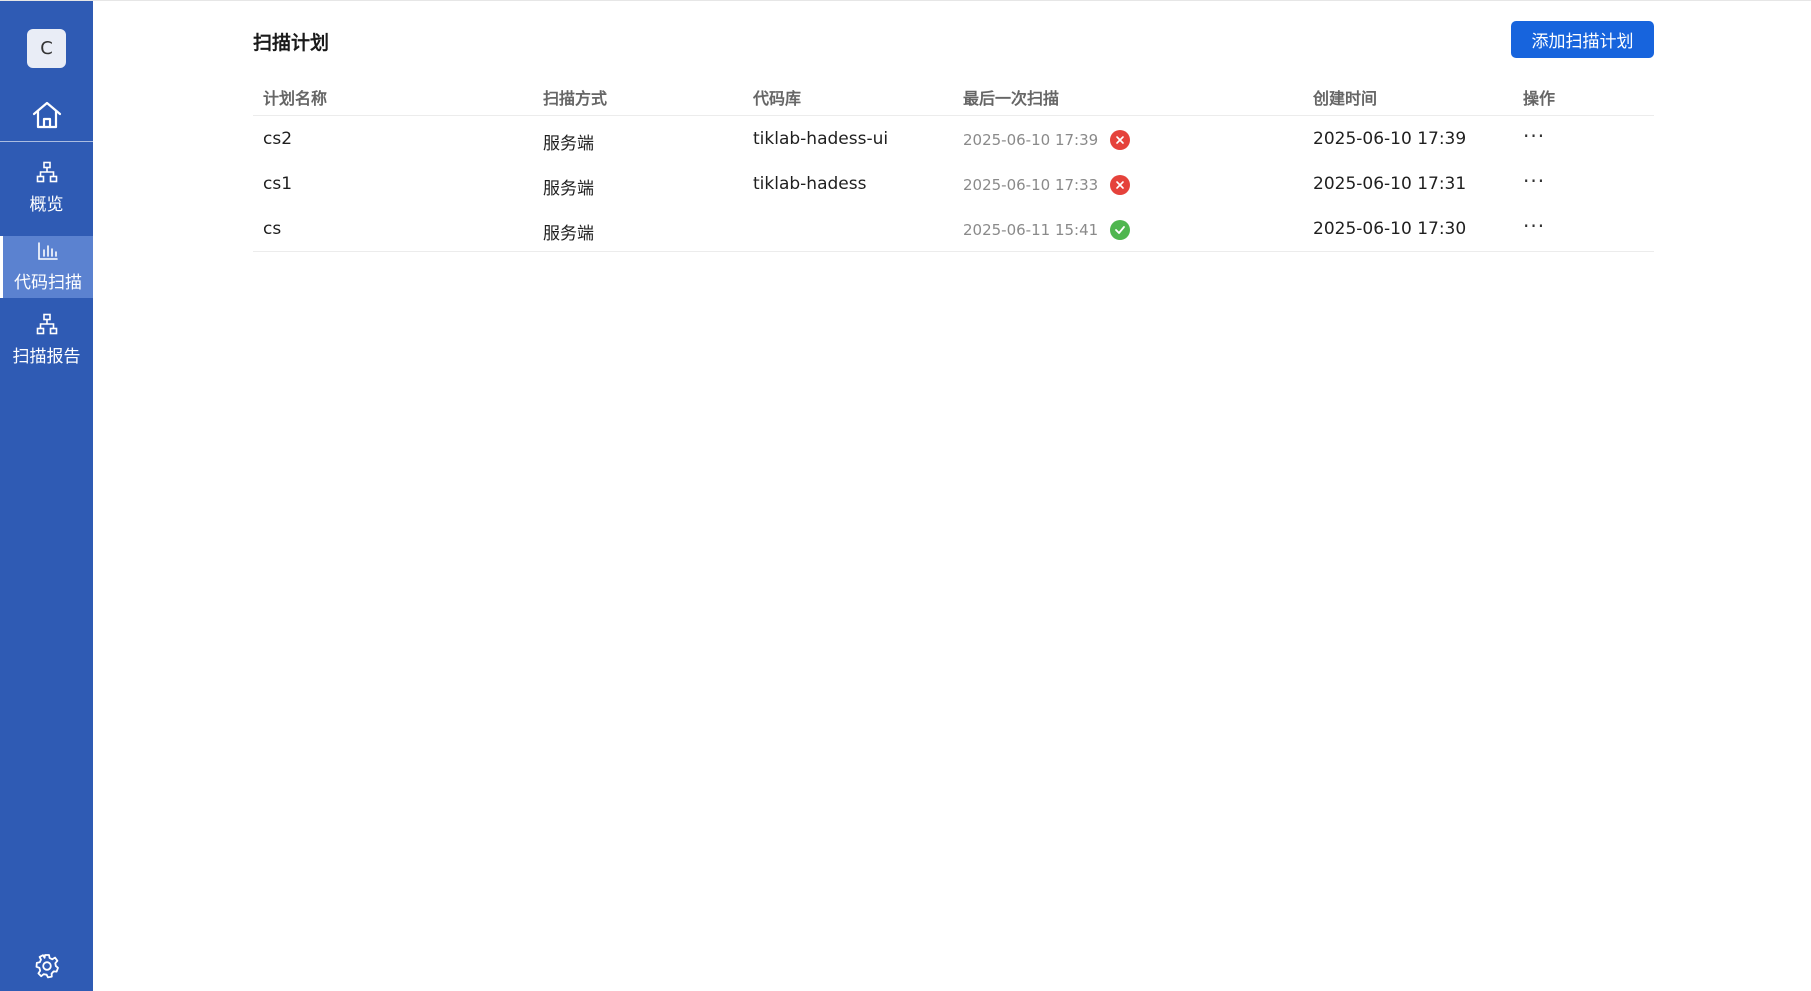  I want to click on sidebar-item-code-scan: 代码扫描, so click(46, 267).